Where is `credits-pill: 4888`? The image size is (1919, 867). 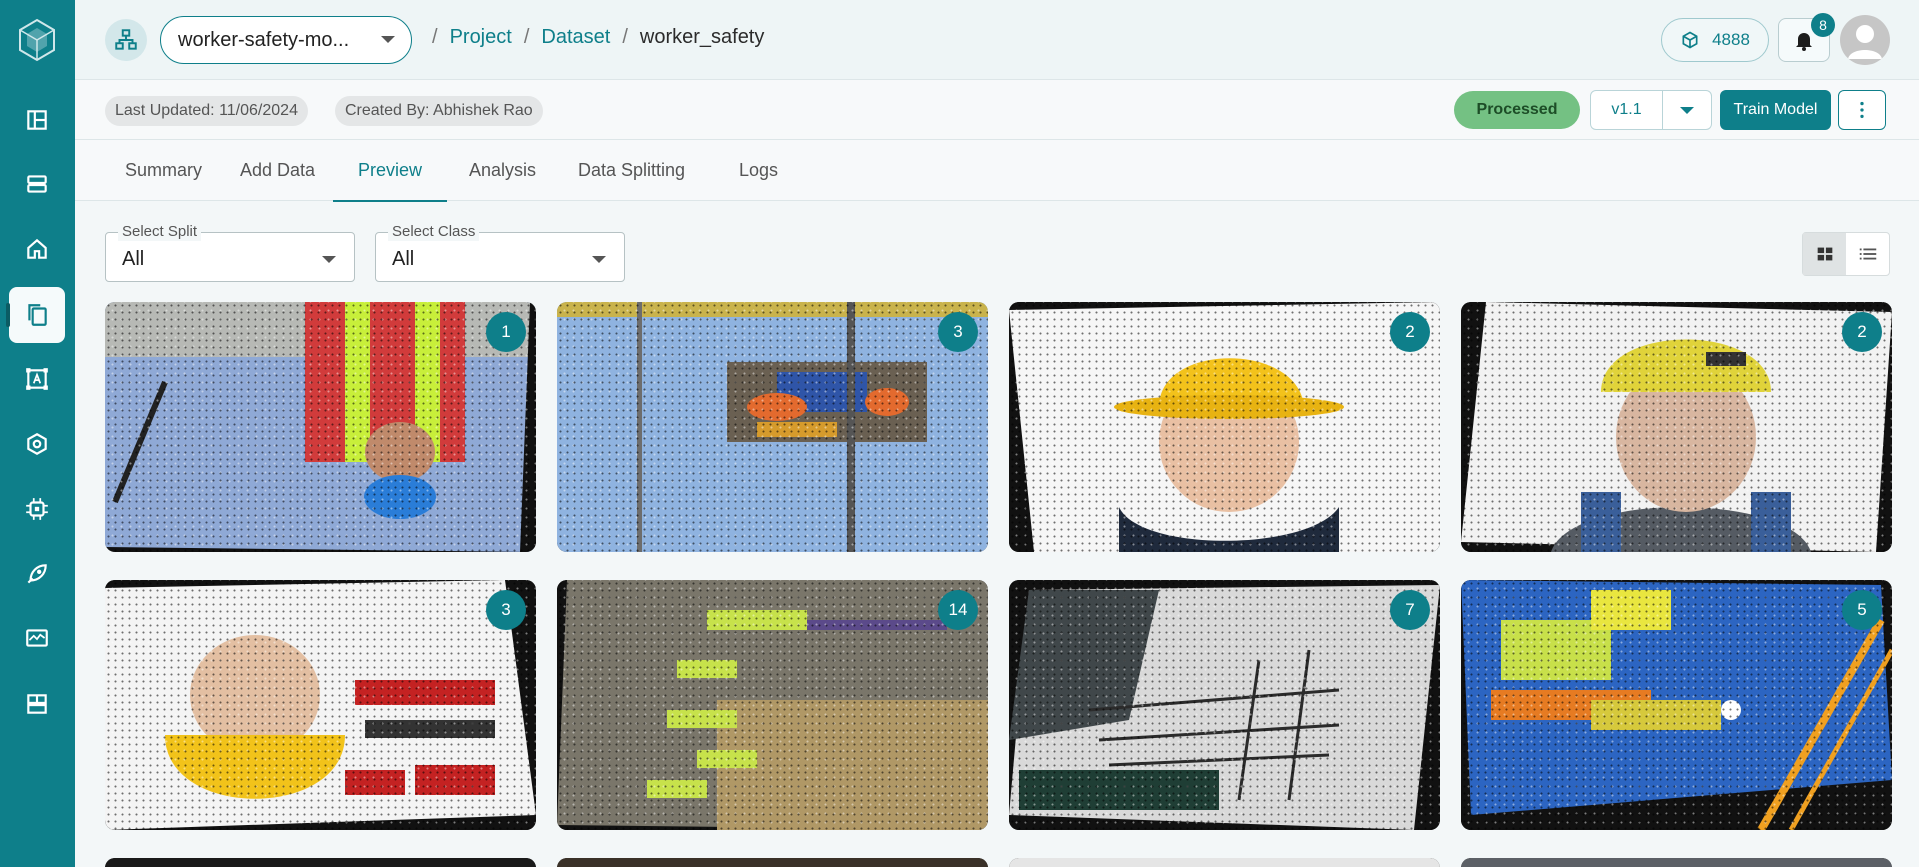
credits-pill: 4888 is located at coordinates (1715, 40).